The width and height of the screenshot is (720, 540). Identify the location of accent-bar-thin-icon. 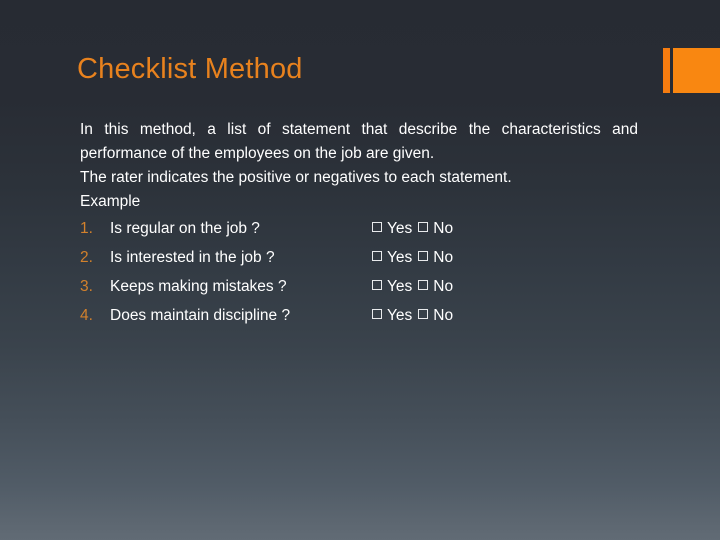
(666, 70).